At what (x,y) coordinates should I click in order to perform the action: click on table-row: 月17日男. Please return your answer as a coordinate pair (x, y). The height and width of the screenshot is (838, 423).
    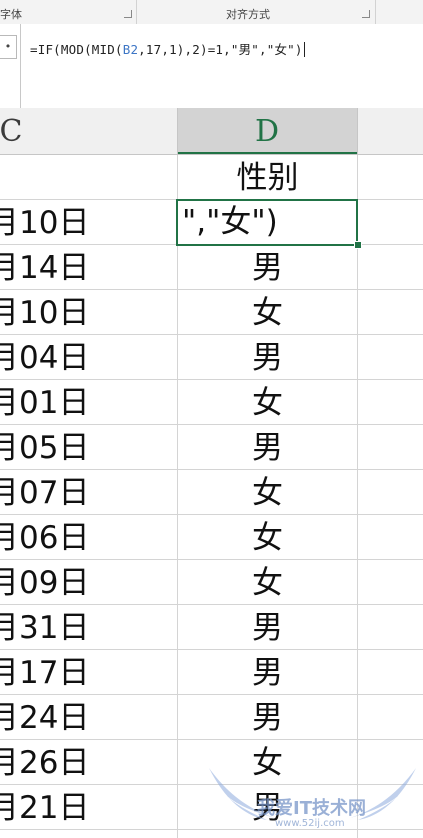
    Looking at the image, I should click on (211, 672).